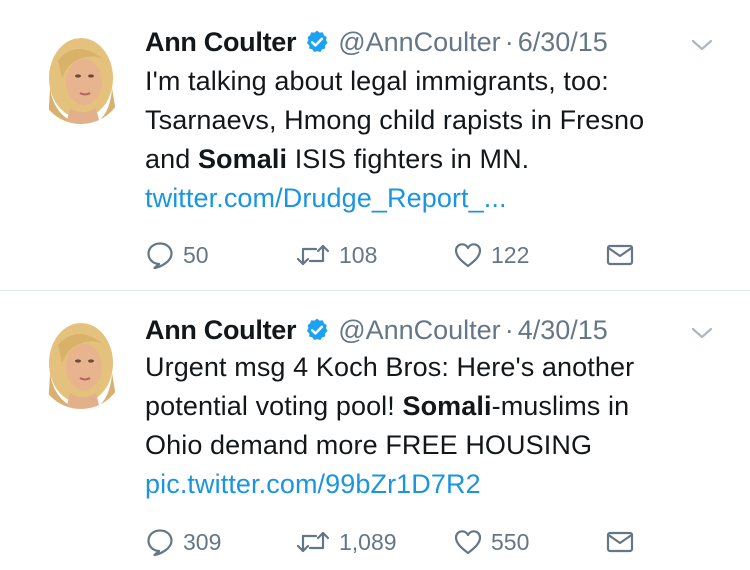 The height and width of the screenshot is (570, 750). I want to click on text-line: Urgent msg 4 Koch Bros: Here's another, so click(441, 367).